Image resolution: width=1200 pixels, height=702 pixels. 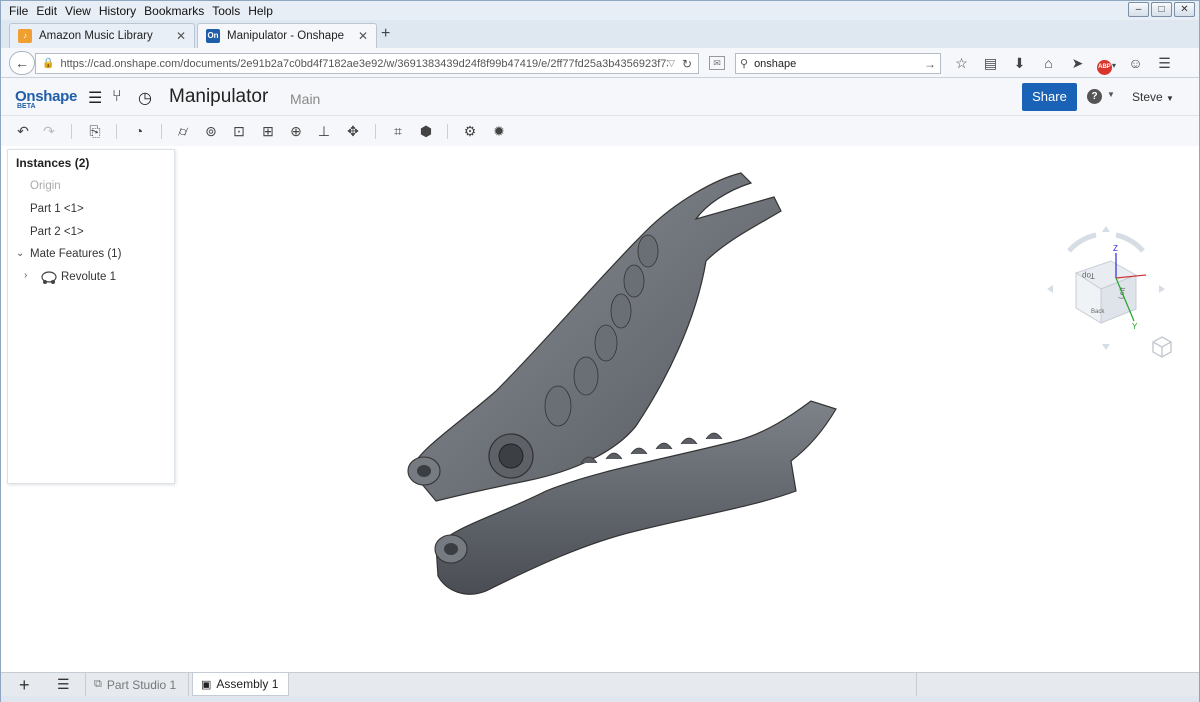 What do you see at coordinates (1106, 292) in the screenshot?
I see `cube` at bounding box center [1106, 292].